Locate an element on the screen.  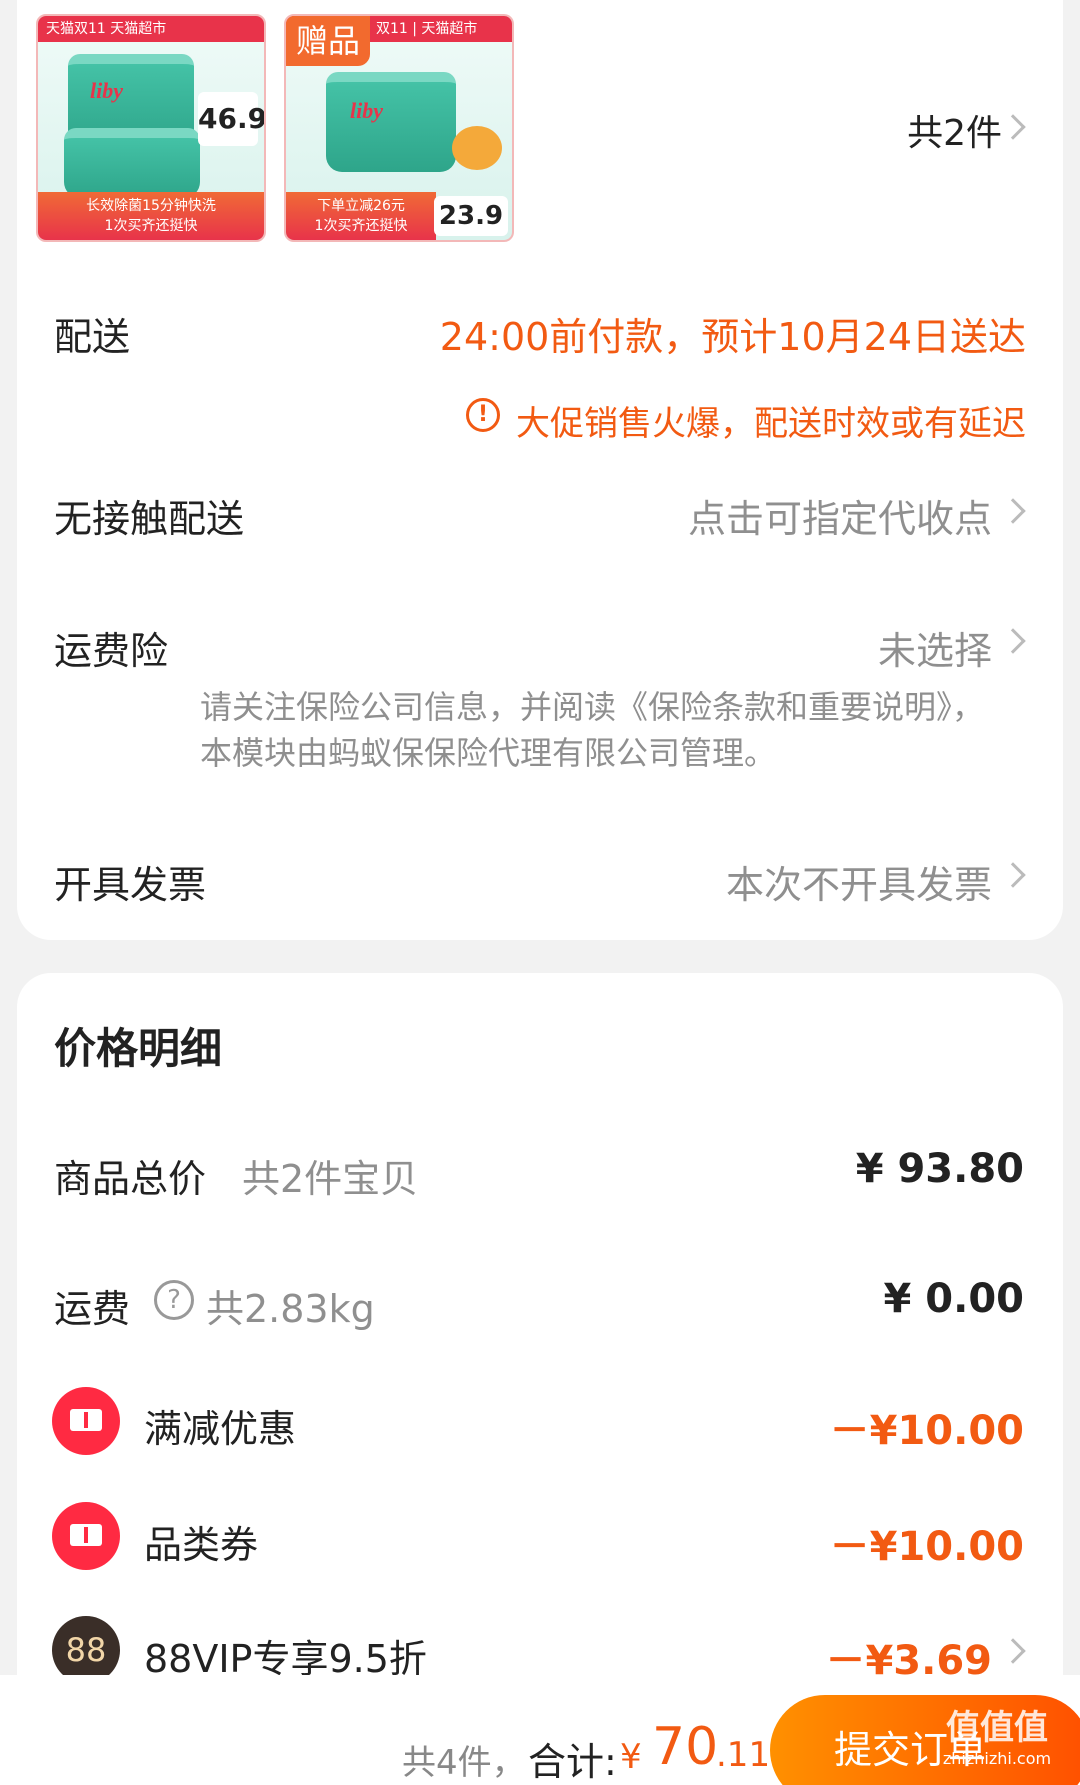
goods-total-value: ¥ 93.80 is located at coordinates (939, 1169).